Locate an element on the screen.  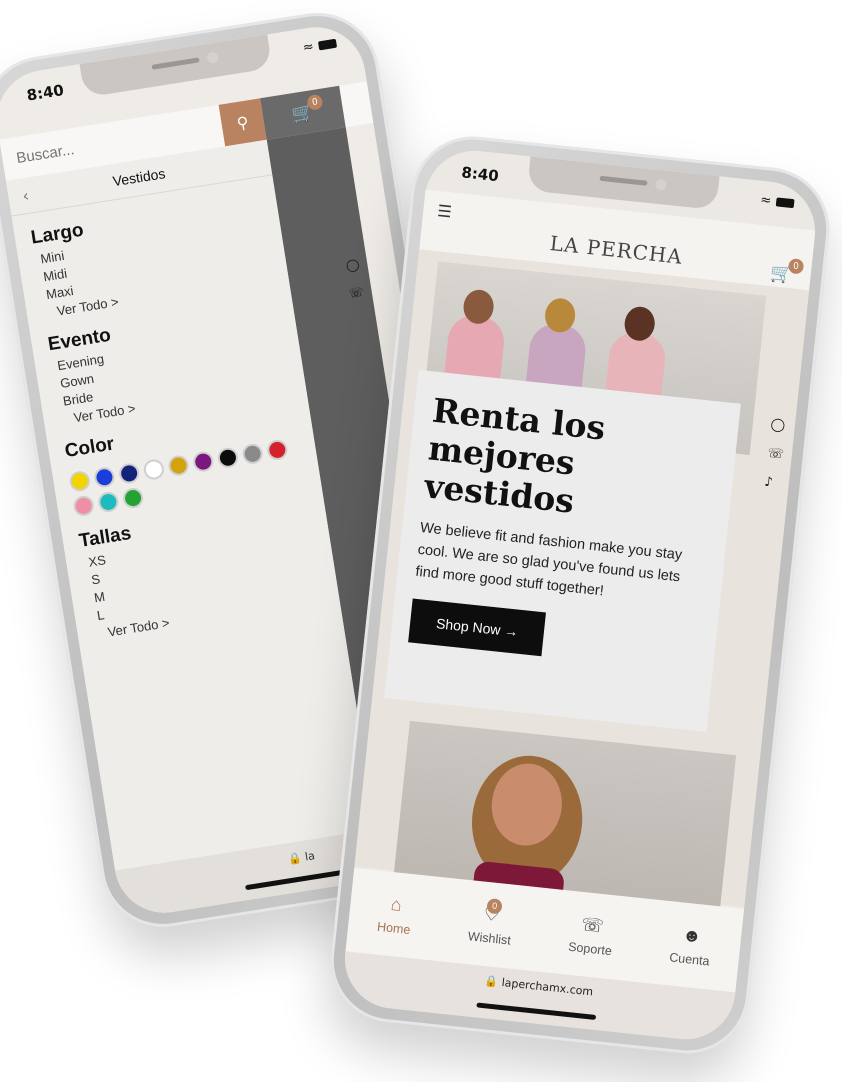
user-icon: ☻ is located at coordinates (692, 935).